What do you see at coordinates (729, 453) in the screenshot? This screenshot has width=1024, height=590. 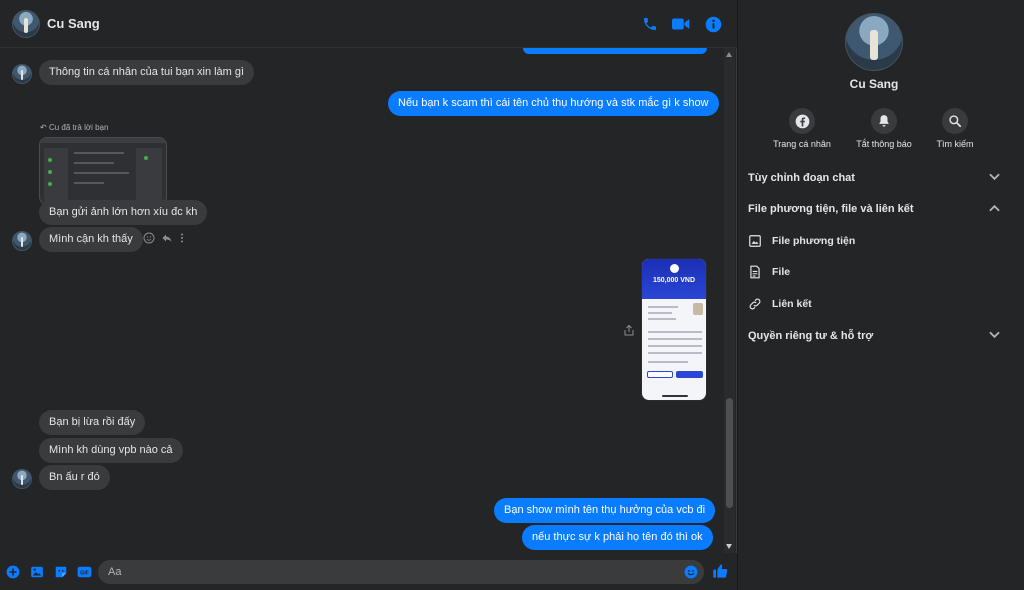 I see `scrollbar-thumb` at bounding box center [729, 453].